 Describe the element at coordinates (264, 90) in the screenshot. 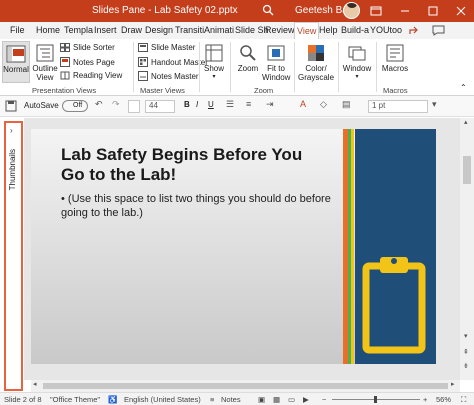

I see `zoom-group-label: Zoom` at that location.